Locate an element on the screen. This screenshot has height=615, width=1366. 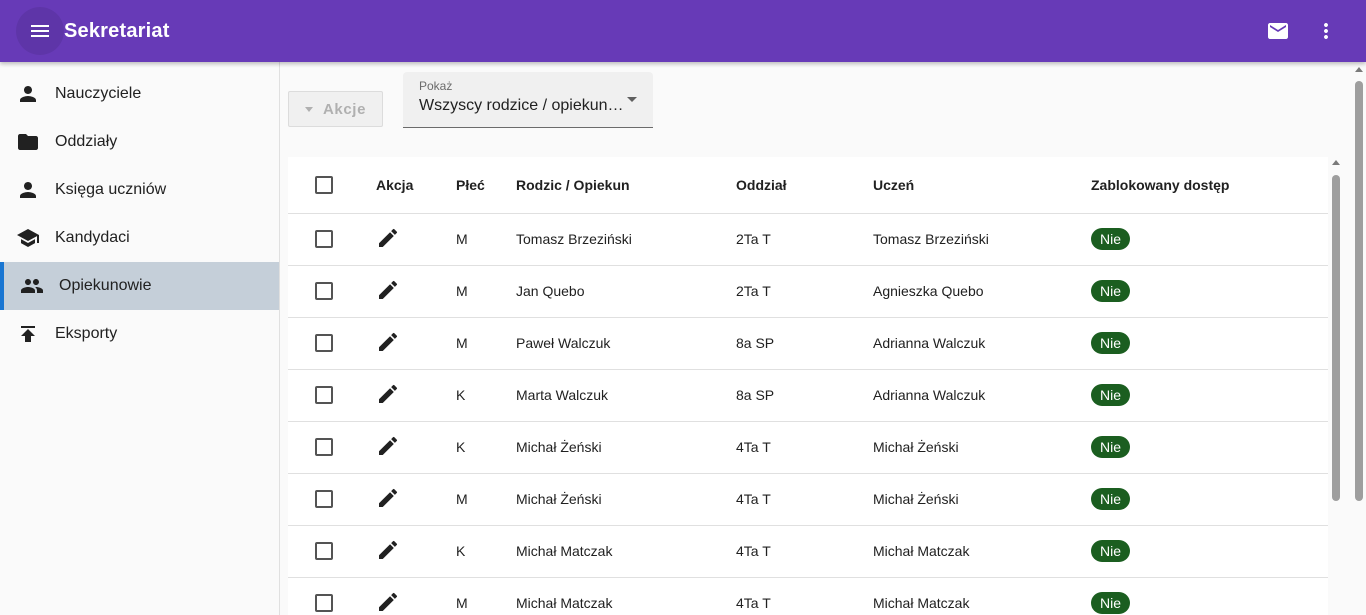
sidebar-item-label: Opiekunowie is located at coordinates (105, 285).